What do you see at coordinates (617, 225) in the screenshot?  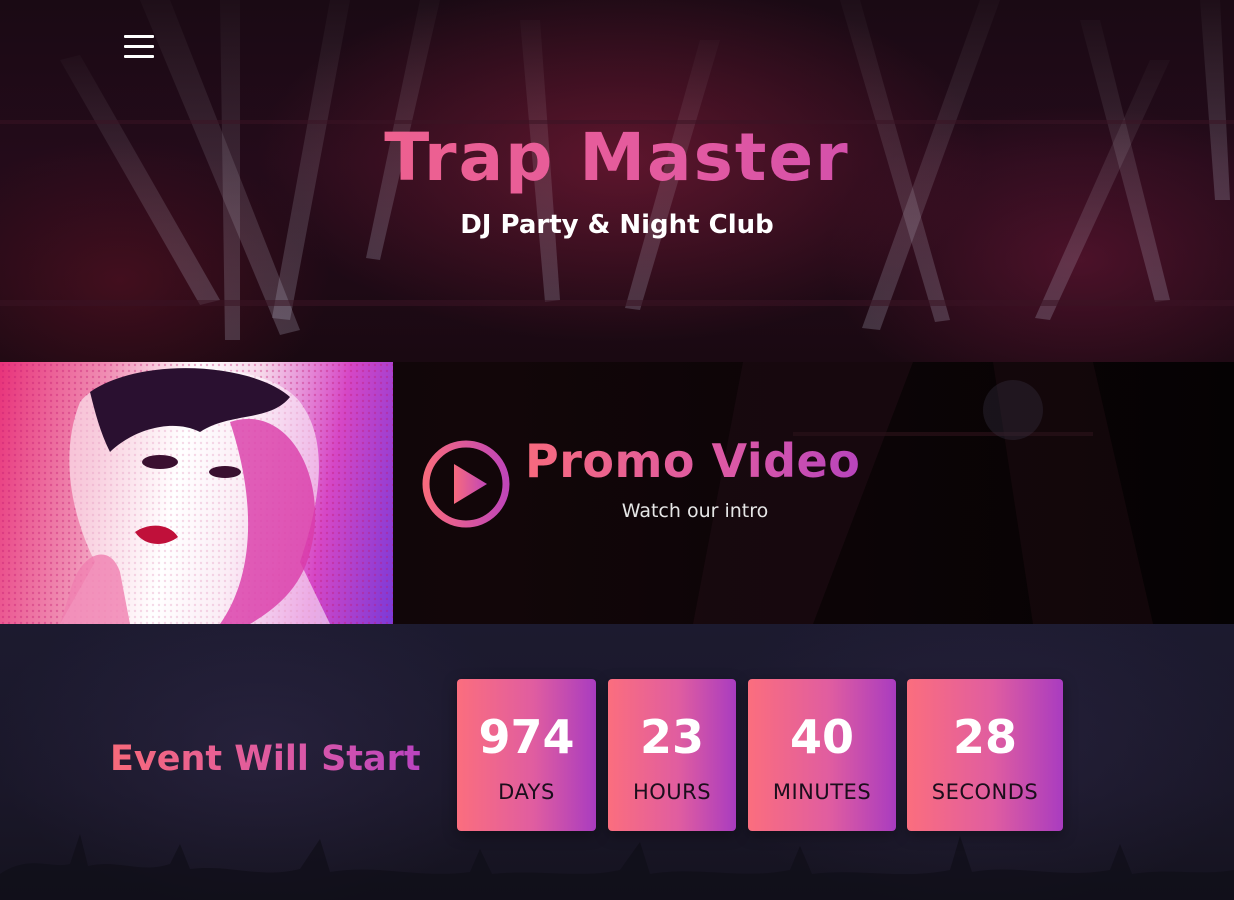 I see `site-subtitle: DJ Party & Night Club` at bounding box center [617, 225].